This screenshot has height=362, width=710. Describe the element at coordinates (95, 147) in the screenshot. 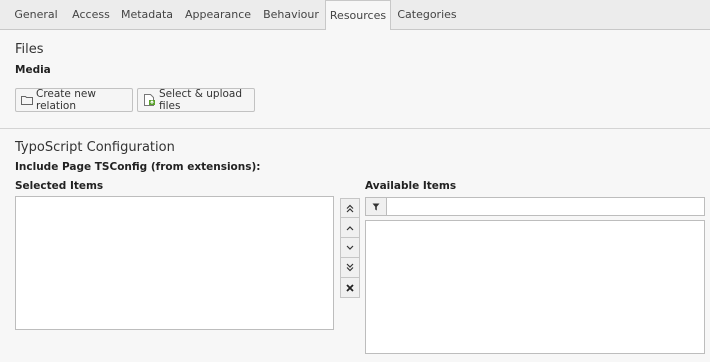

I see `typoscript-section-title: TypoScript Configuration` at that location.